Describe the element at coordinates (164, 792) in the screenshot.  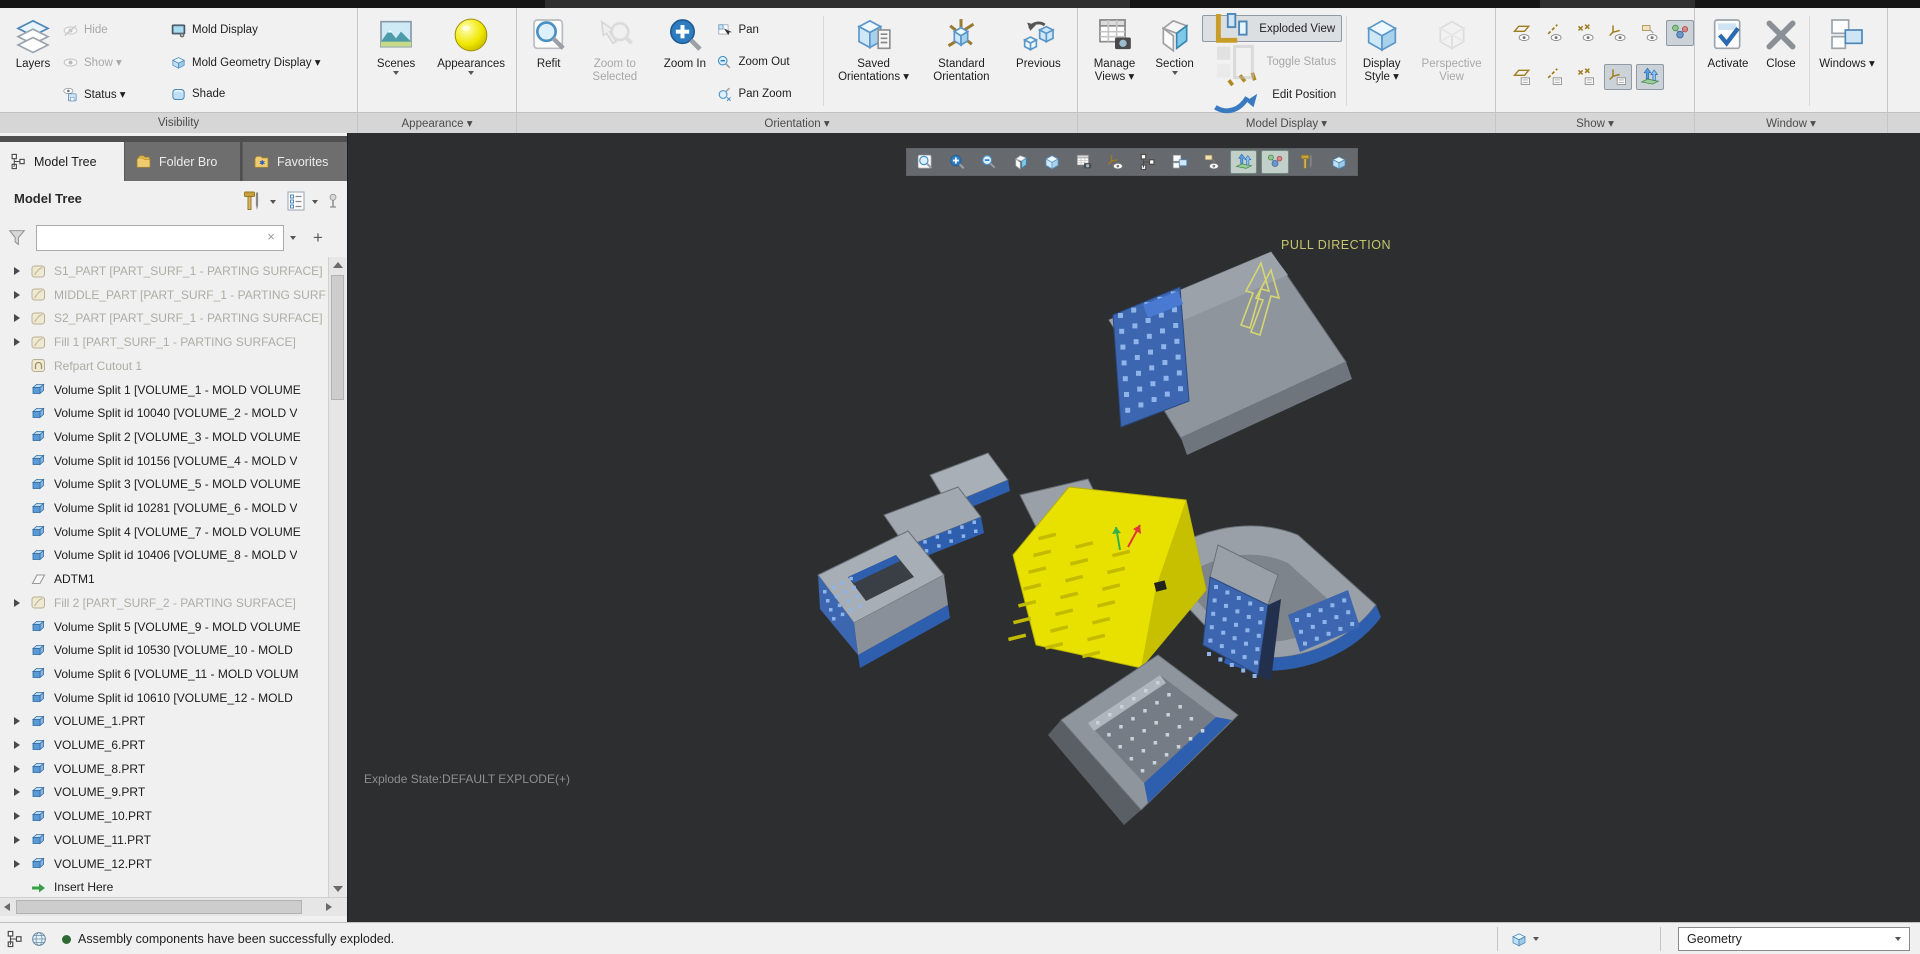
I see `tree-item: VOLUME_9.PRT` at that location.